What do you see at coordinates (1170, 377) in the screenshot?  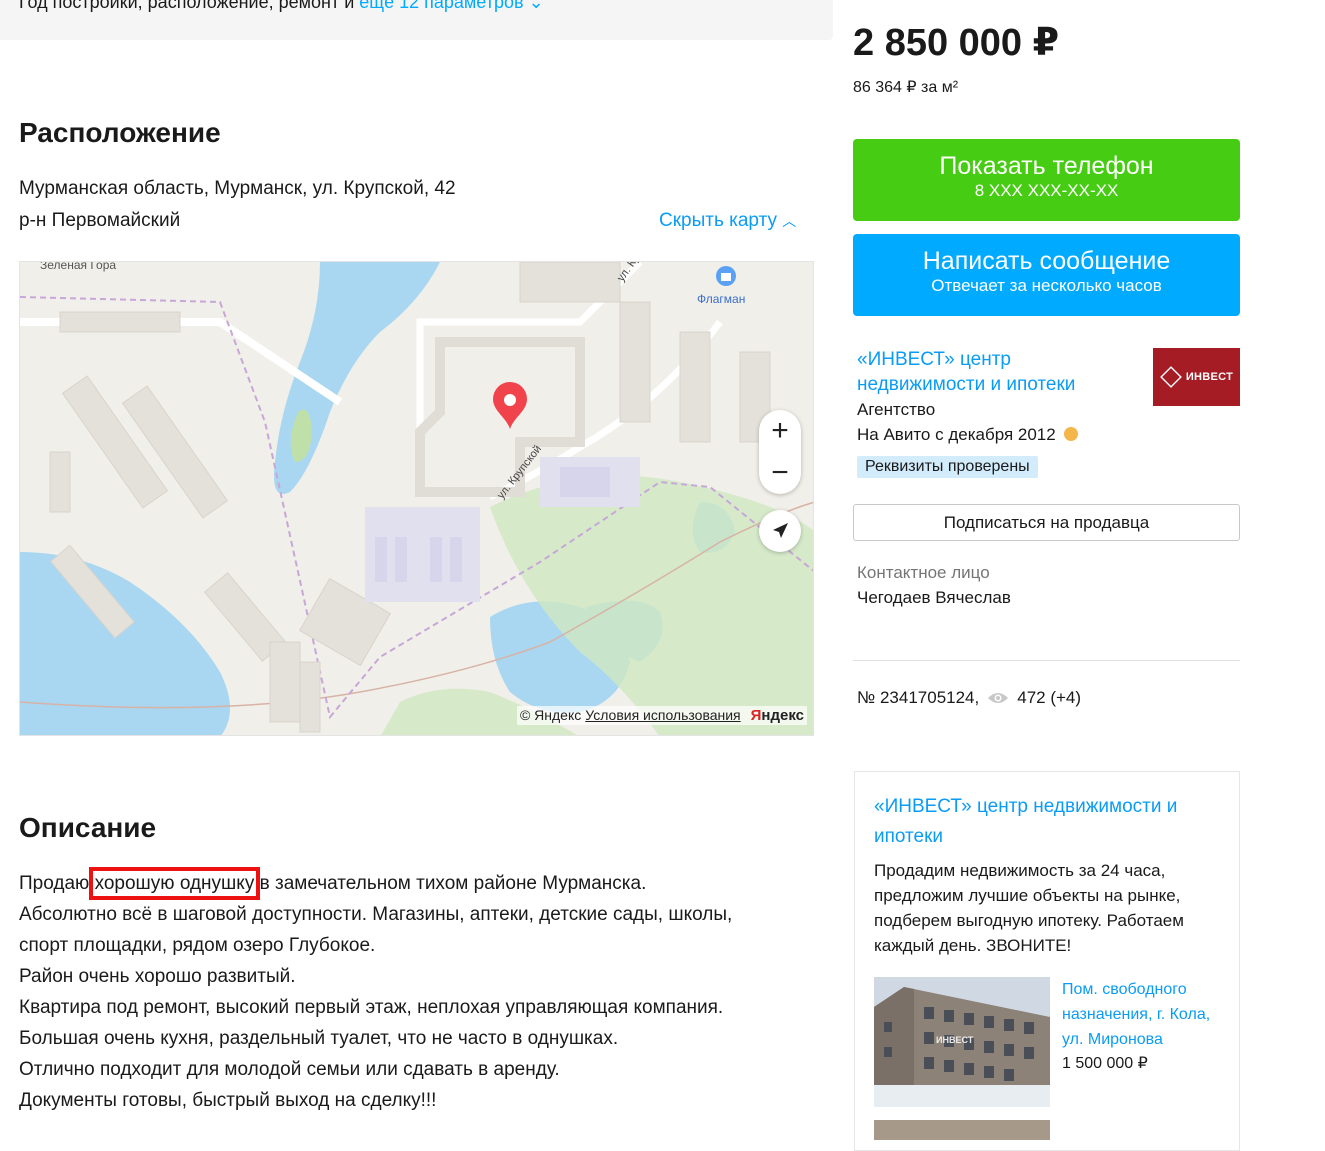 I see `cube-logo-icon` at bounding box center [1170, 377].